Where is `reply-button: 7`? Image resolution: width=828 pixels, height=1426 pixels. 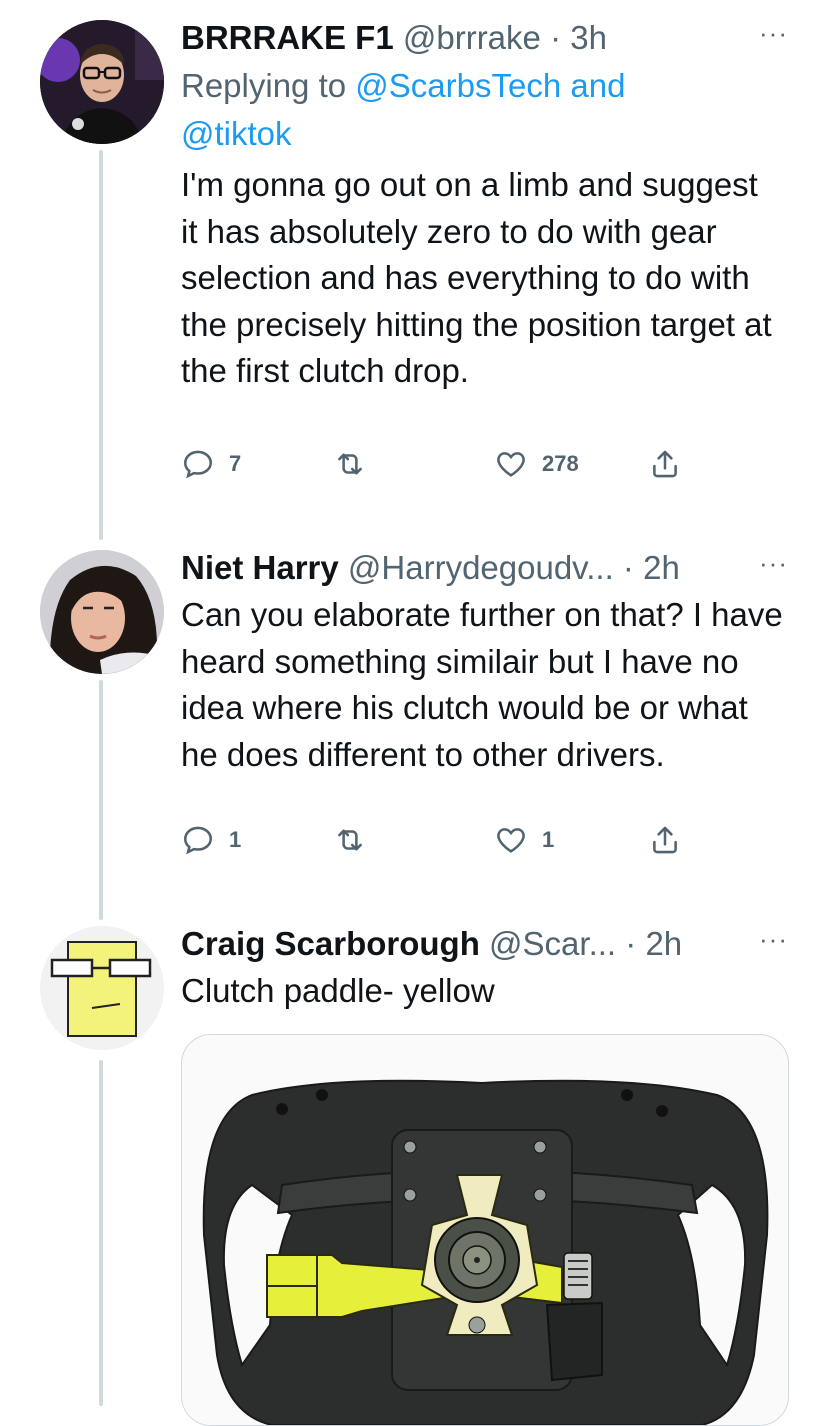 reply-button: 7 is located at coordinates (211, 464).